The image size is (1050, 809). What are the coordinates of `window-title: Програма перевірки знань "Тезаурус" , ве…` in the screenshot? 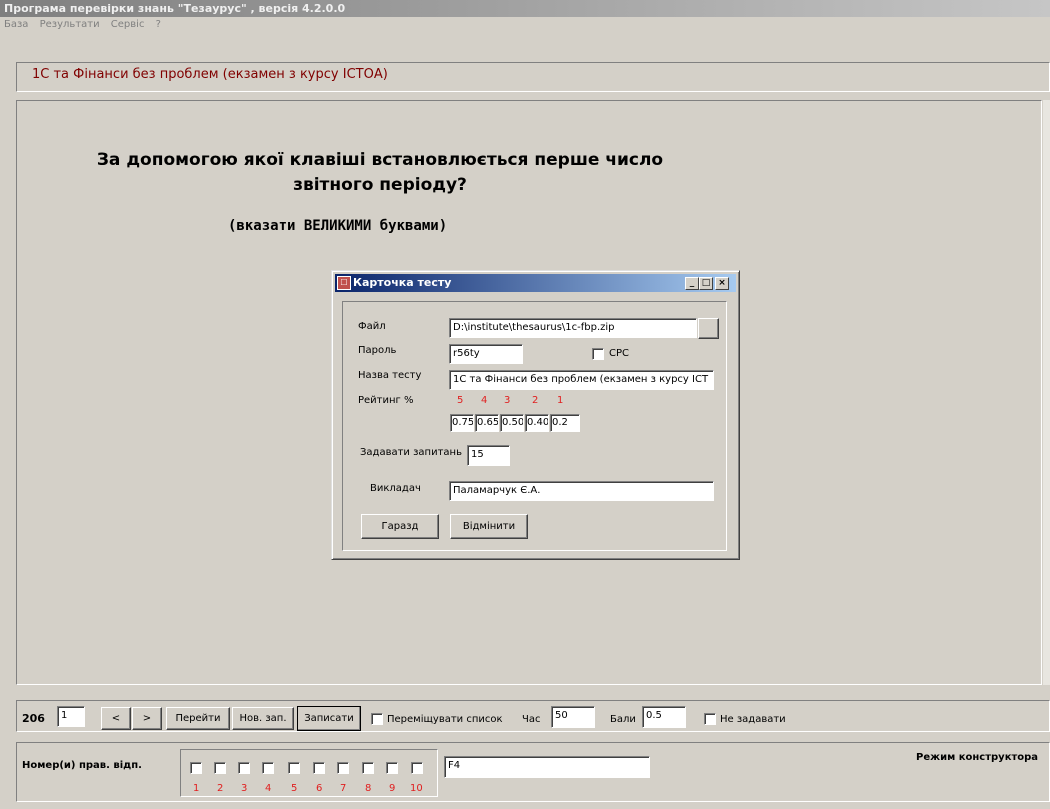 It's located at (175, 8).